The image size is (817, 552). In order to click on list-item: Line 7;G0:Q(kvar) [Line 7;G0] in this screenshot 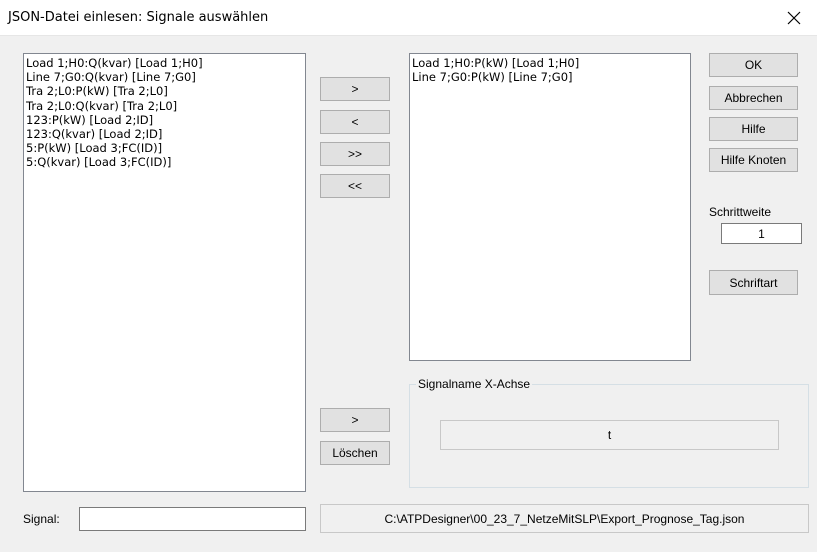, I will do `click(164, 77)`.